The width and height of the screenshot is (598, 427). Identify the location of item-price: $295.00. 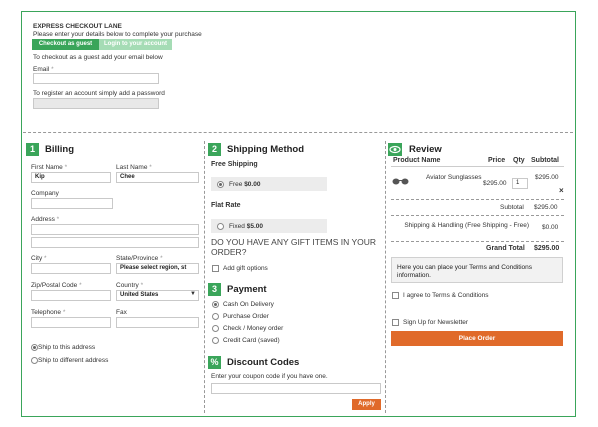
(495, 183).